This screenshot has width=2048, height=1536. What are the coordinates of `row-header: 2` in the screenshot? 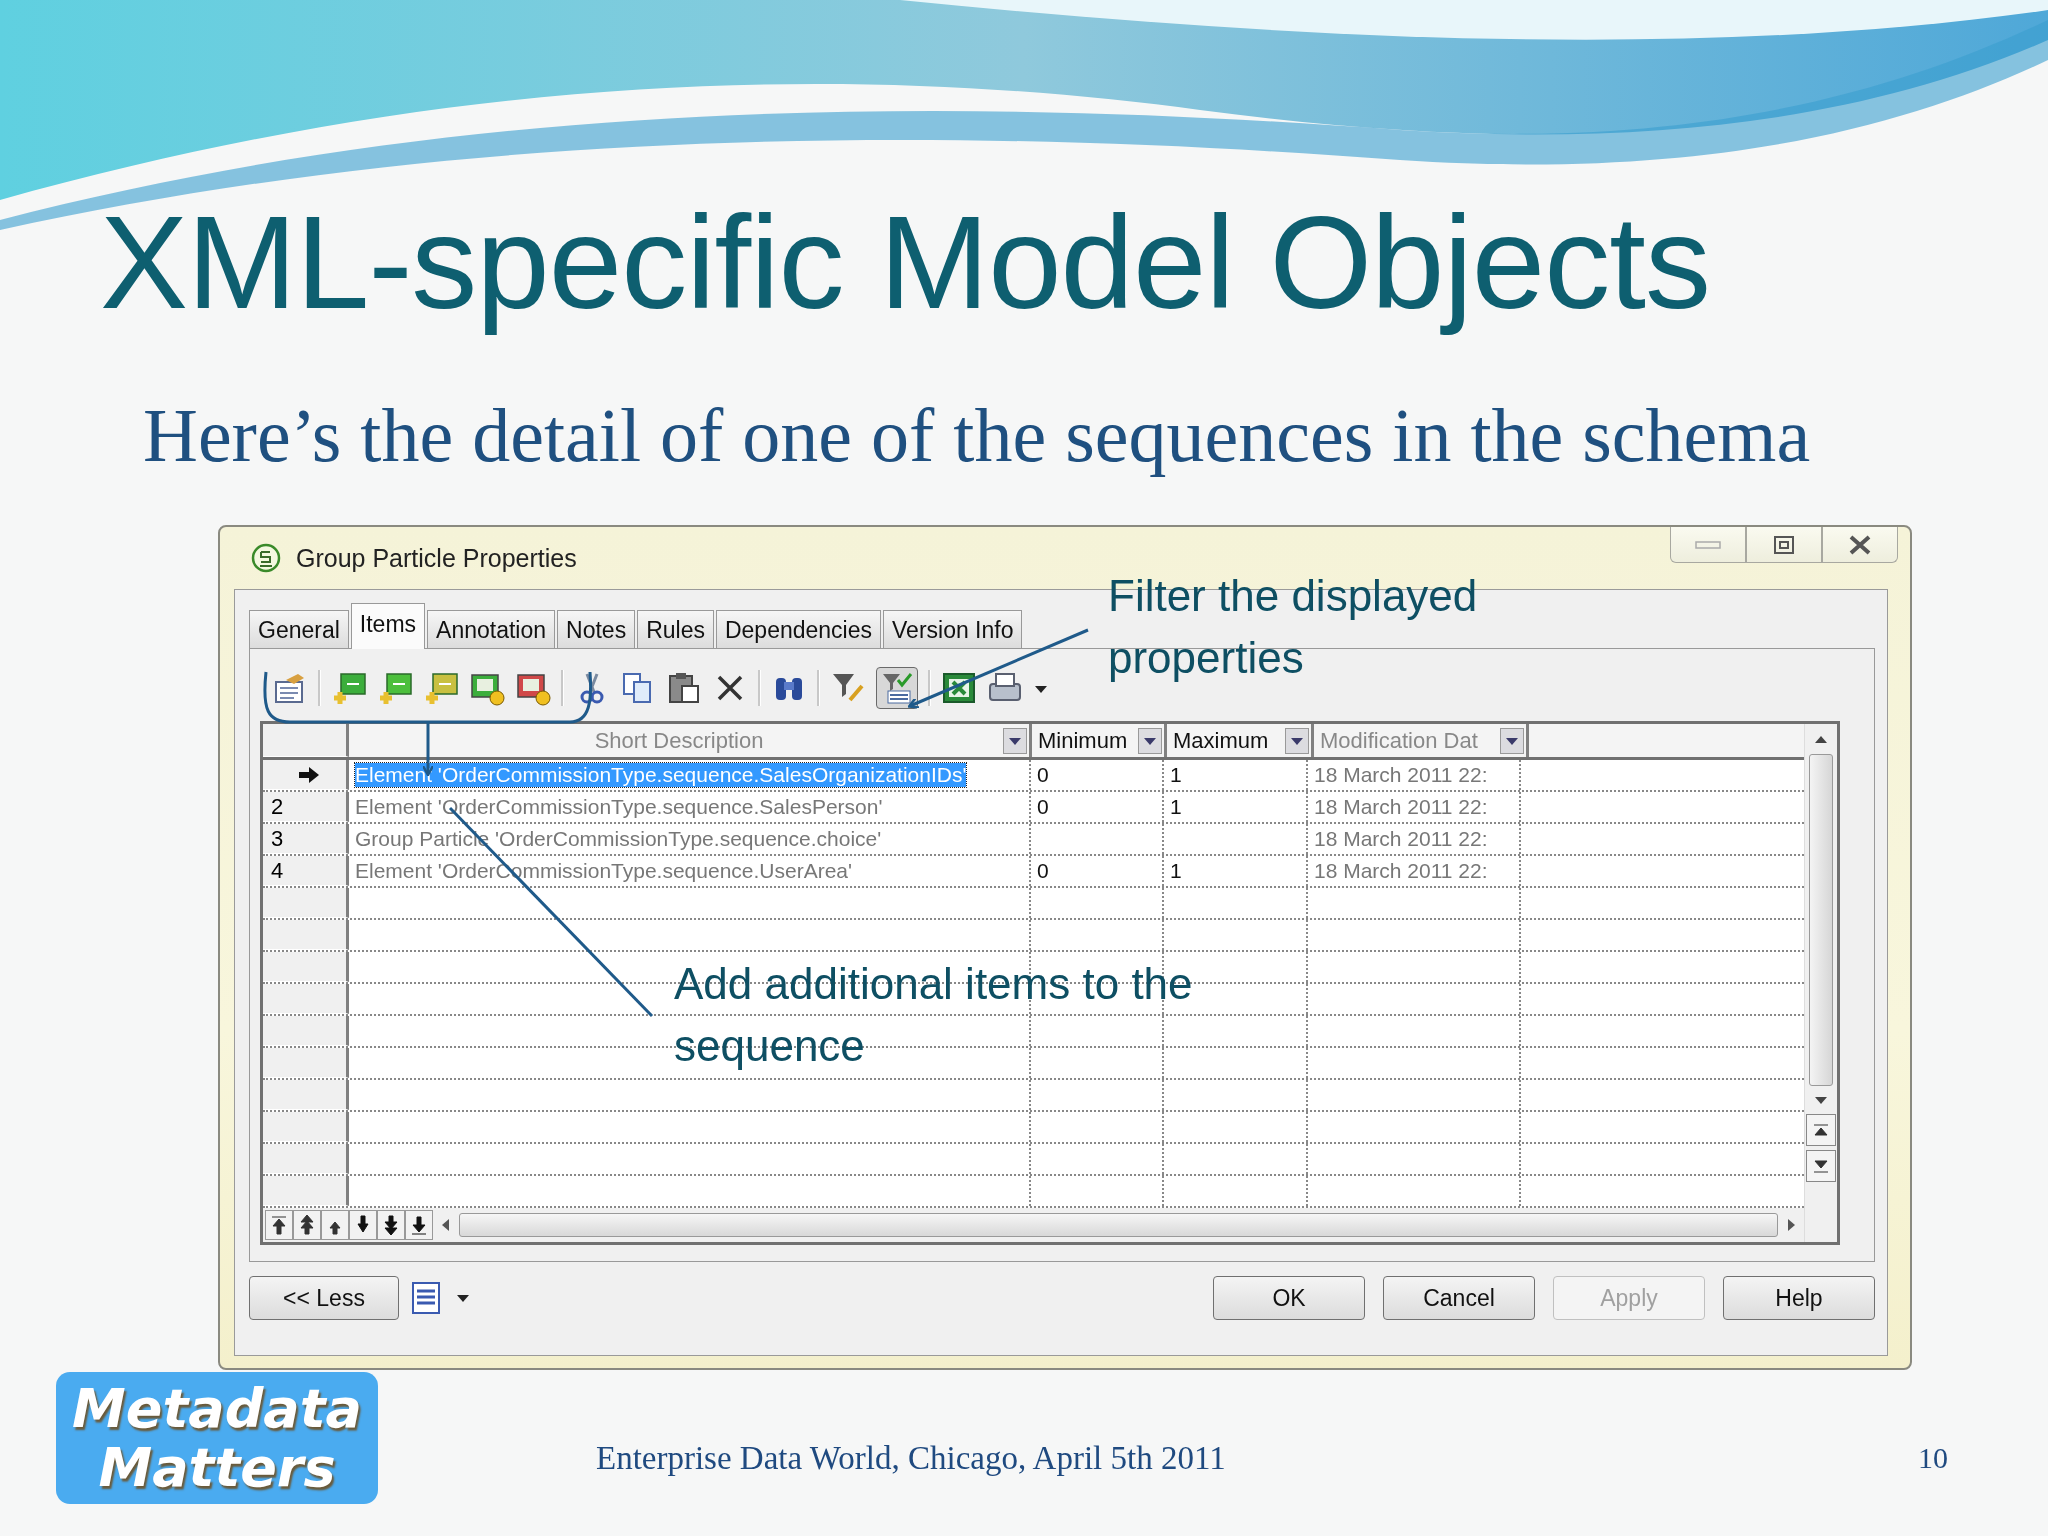 It's located at (306, 807).